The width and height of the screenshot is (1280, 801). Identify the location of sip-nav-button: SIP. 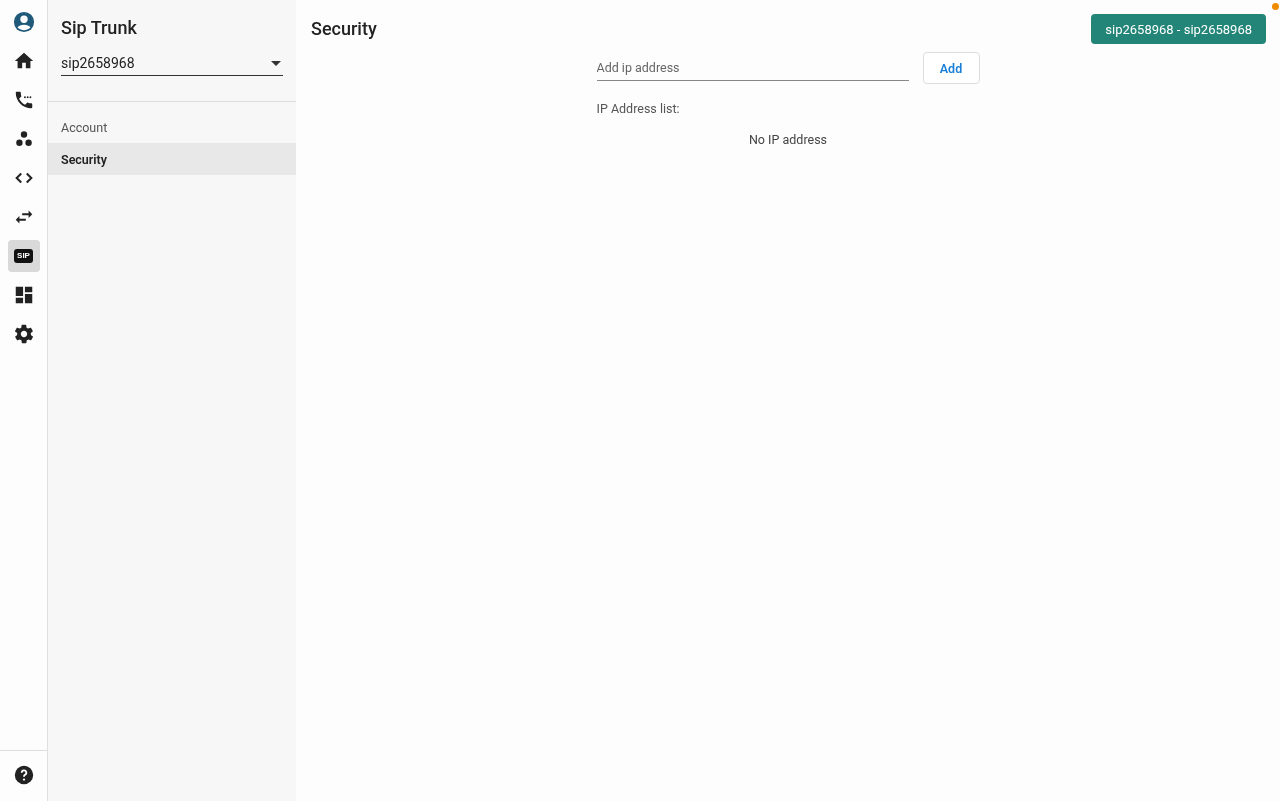
(23, 256).